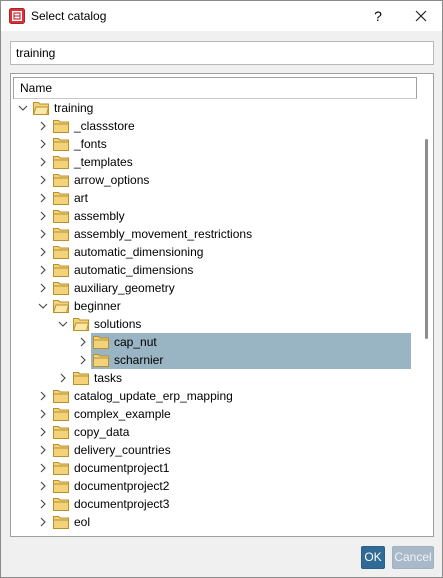  Describe the element at coordinates (163, 234) in the screenshot. I see `tree-item-label: assembly_movement_restrictions` at that location.